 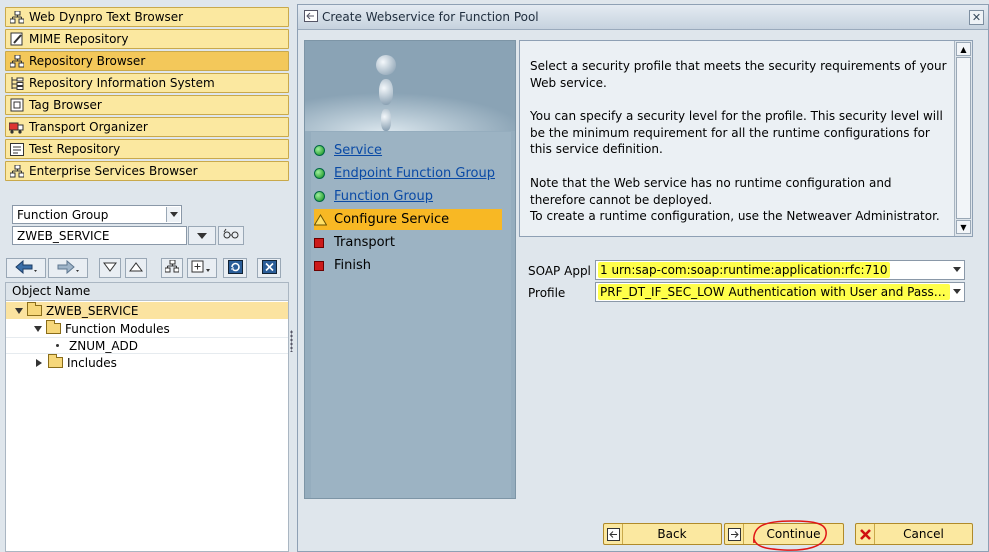 I want to click on collapse-icon, so click(x=110, y=268).